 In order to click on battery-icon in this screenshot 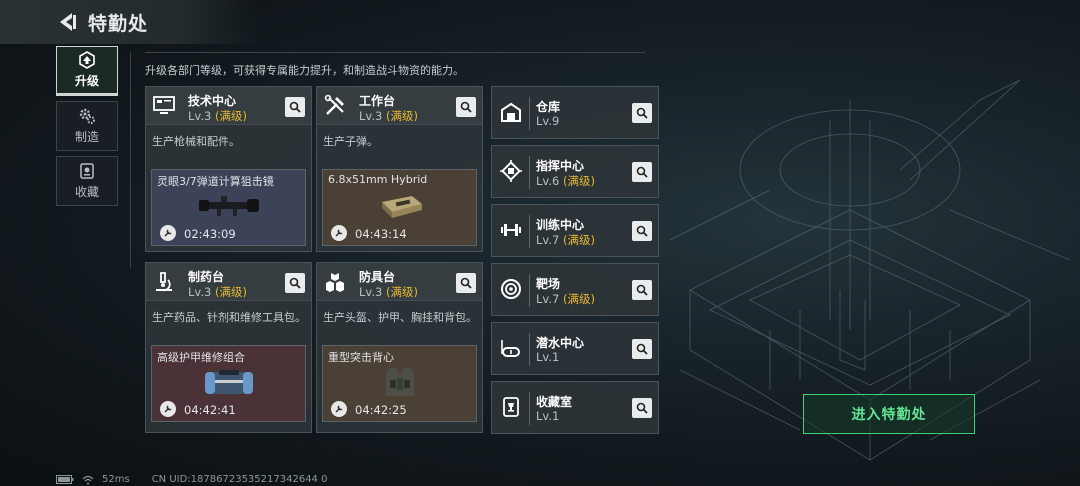, I will do `click(65, 479)`.